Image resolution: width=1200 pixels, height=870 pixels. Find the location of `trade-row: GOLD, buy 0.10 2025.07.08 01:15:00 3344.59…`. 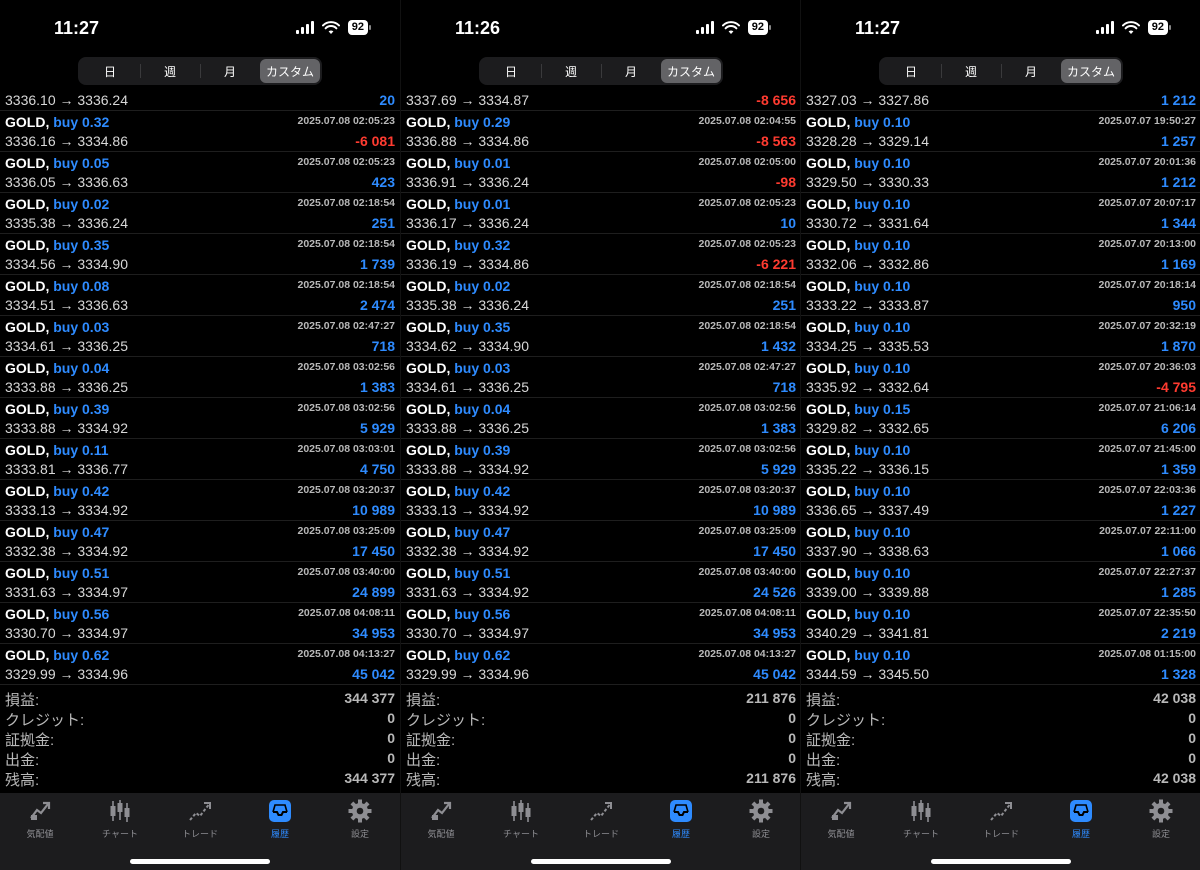

trade-row: GOLD, buy 0.10 2025.07.08 01:15:00 3344.59… is located at coordinates (1000, 664).